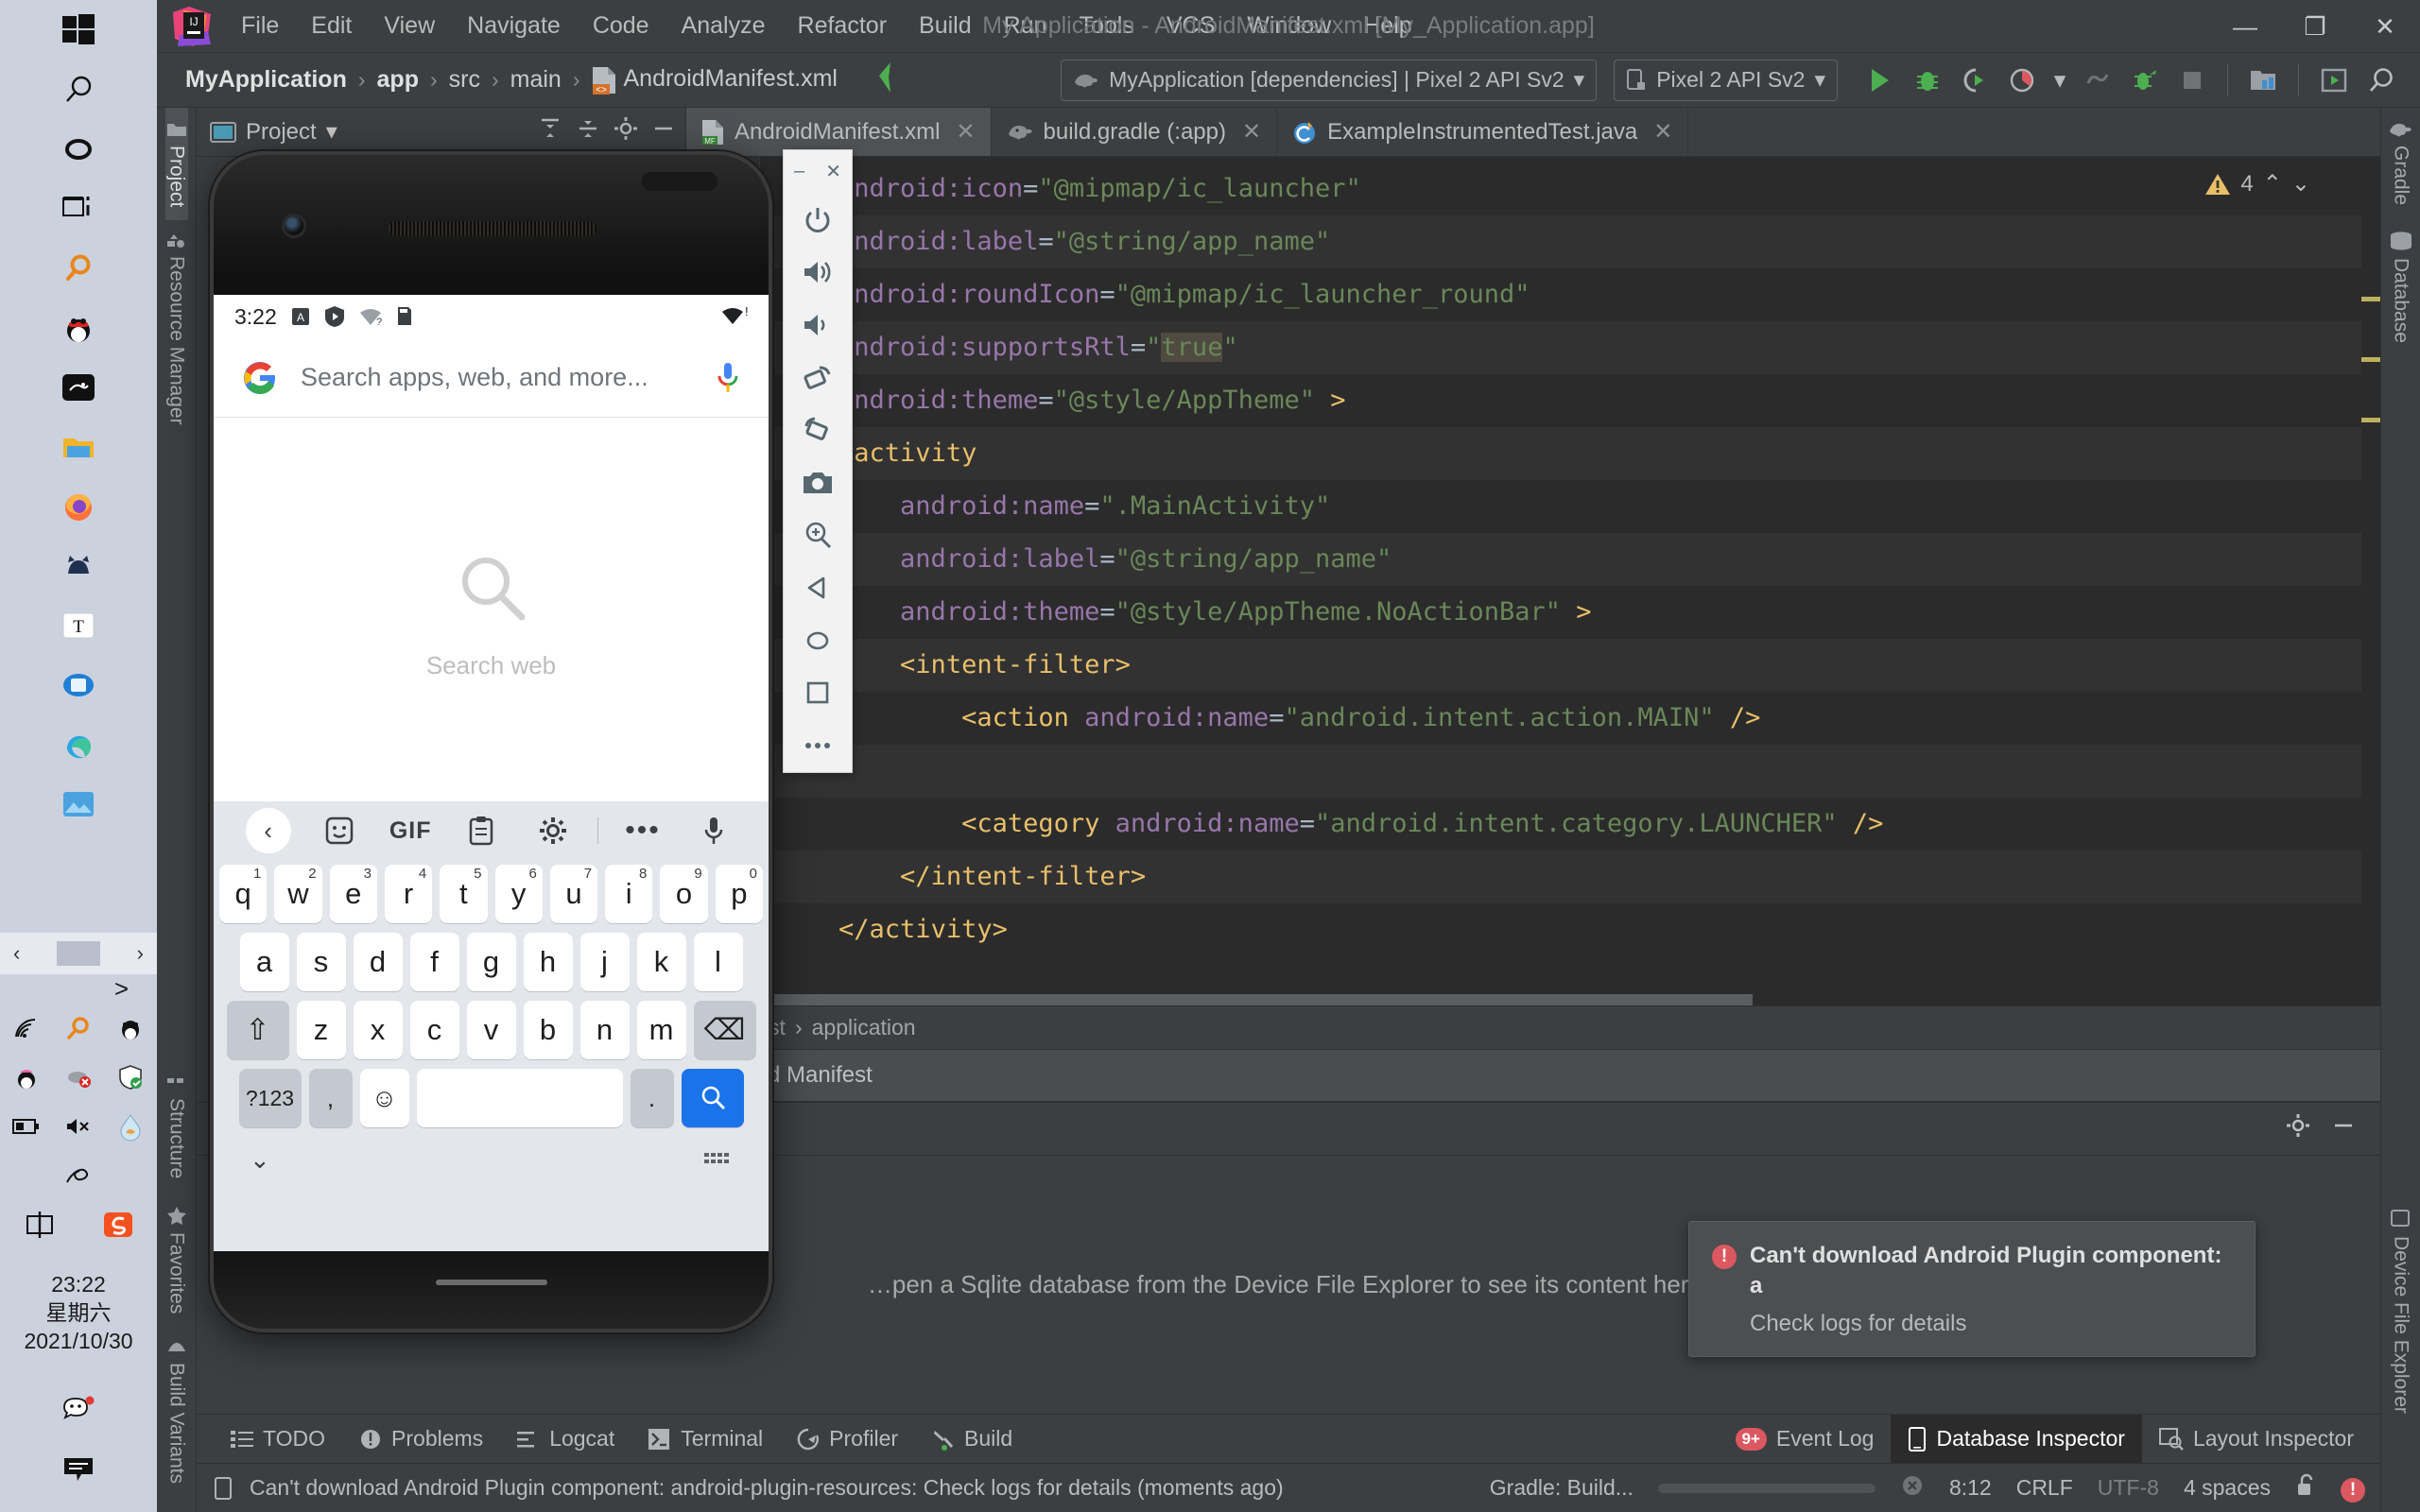  I want to click on status-line-separator: CRLF, so click(2045, 1488).